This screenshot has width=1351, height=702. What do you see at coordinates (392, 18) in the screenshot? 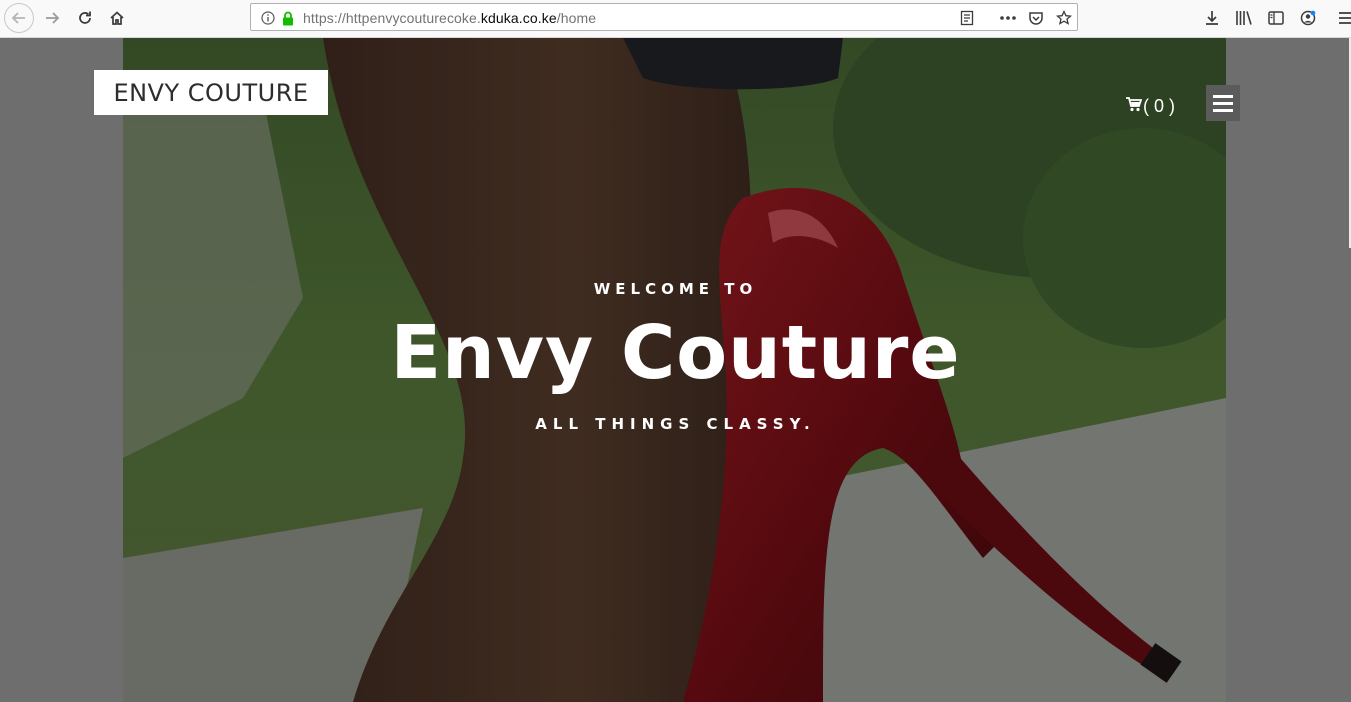
I see `url-prefix: https://httpenvycouturecoke.` at bounding box center [392, 18].